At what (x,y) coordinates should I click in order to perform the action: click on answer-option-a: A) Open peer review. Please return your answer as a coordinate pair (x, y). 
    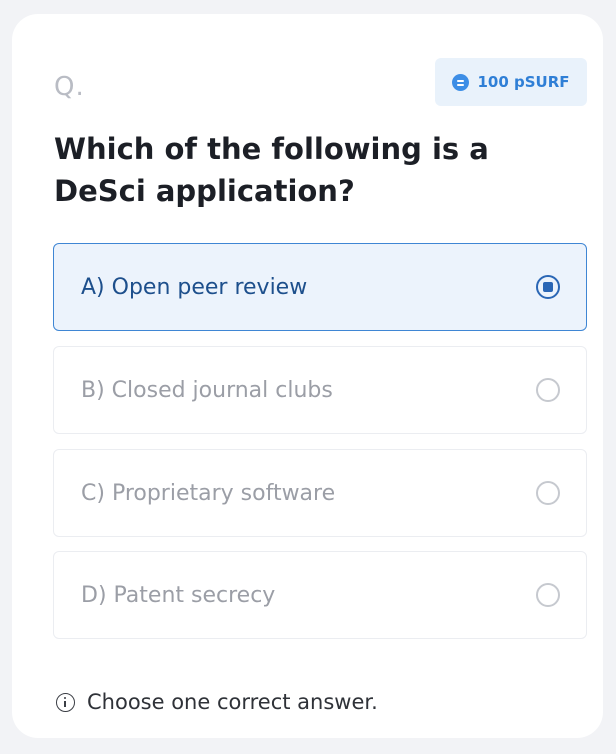
    Looking at the image, I should click on (320, 287).